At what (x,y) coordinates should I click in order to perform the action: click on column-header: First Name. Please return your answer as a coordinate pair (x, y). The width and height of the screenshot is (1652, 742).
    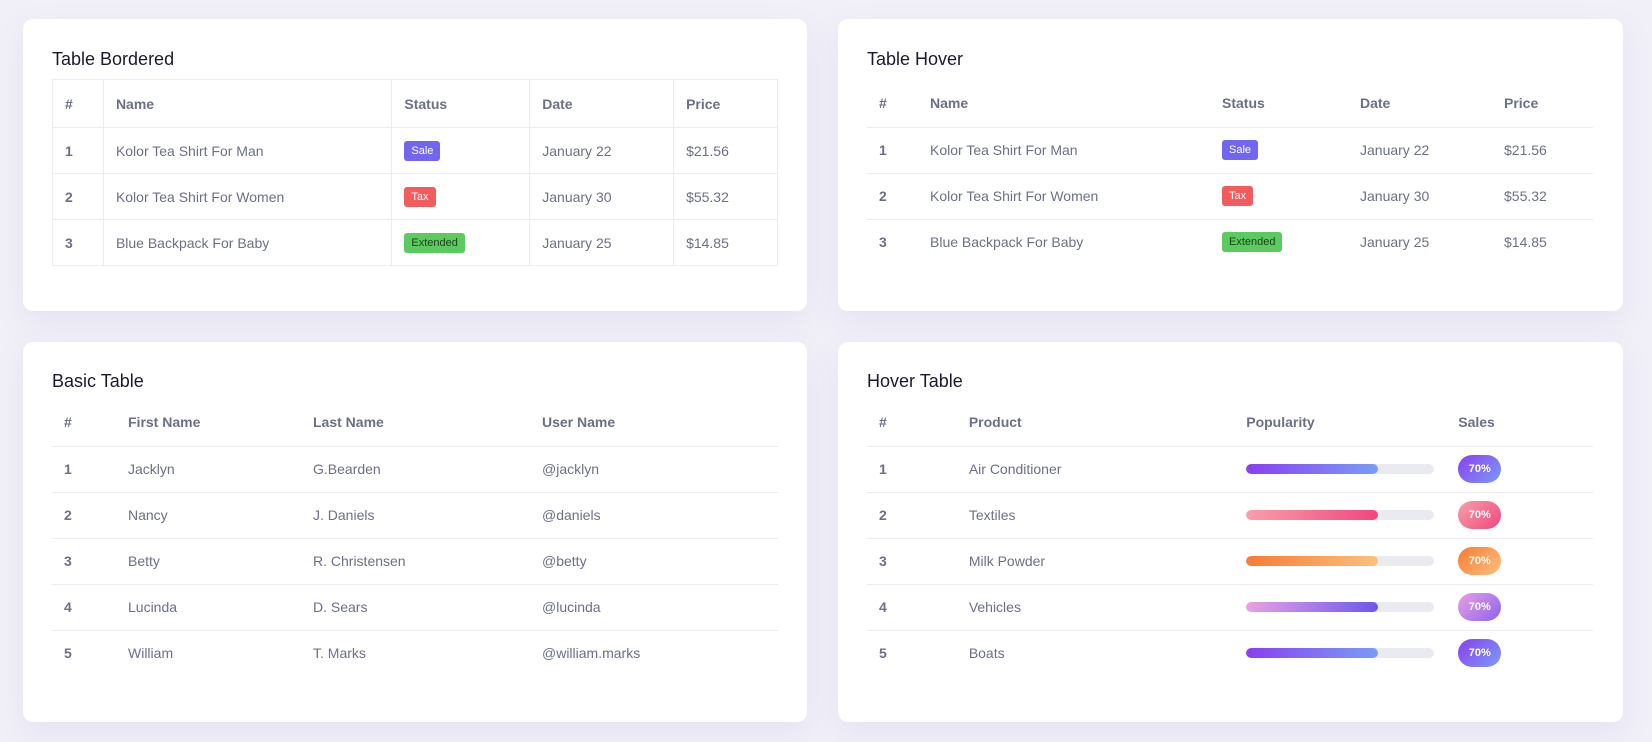
    Looking at the image, I should click on (164, 421).